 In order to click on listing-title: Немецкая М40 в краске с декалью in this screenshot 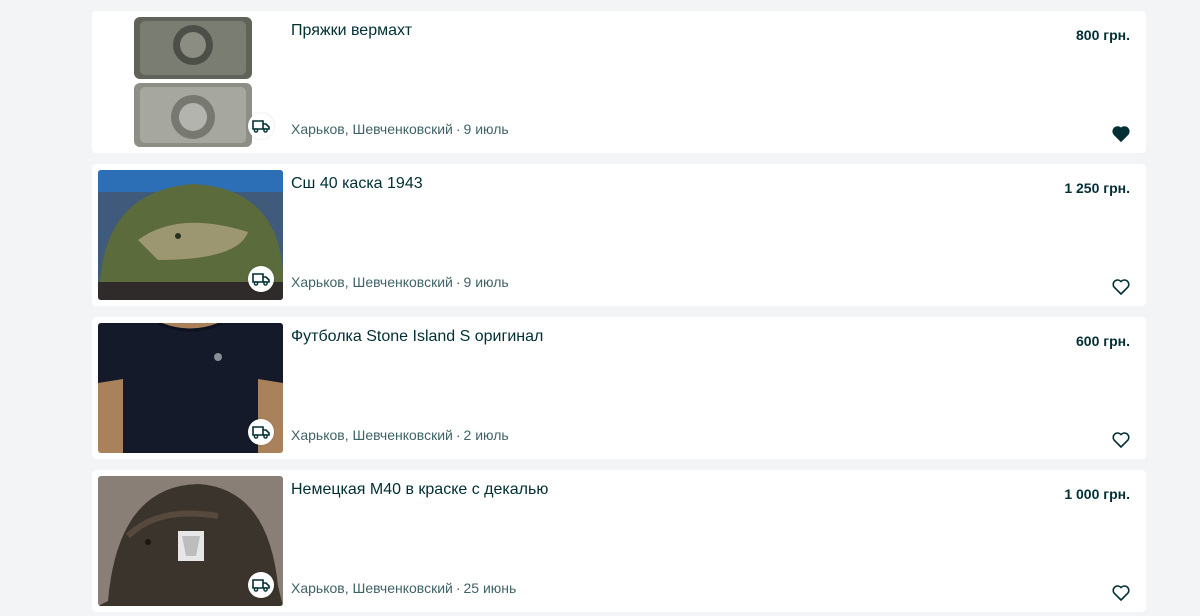, I will do `click(419, 490)`.